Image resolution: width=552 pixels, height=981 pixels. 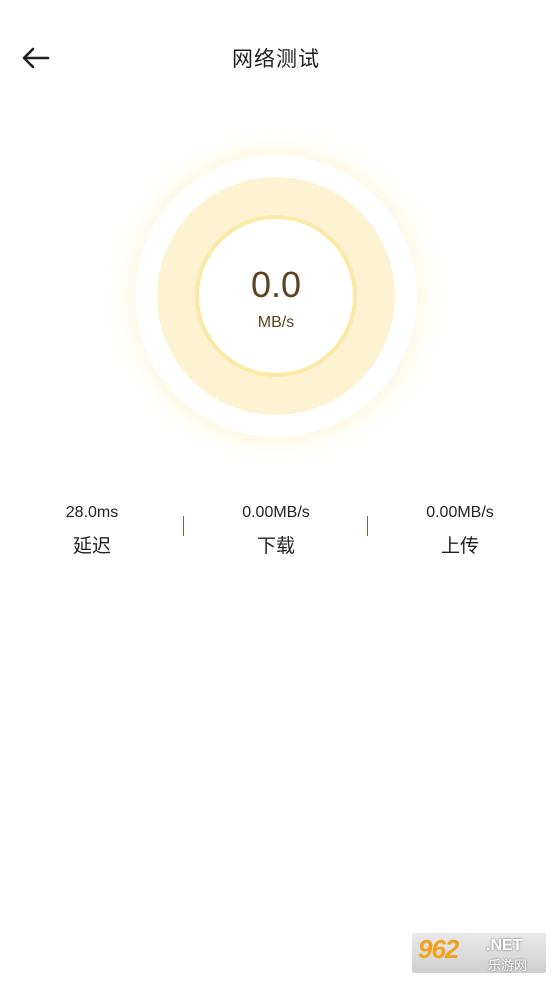 What do you see at coordinates (276, 322) in the screenshot?
I see `speed-unit: MB/s` at bounding box center [276, 322].